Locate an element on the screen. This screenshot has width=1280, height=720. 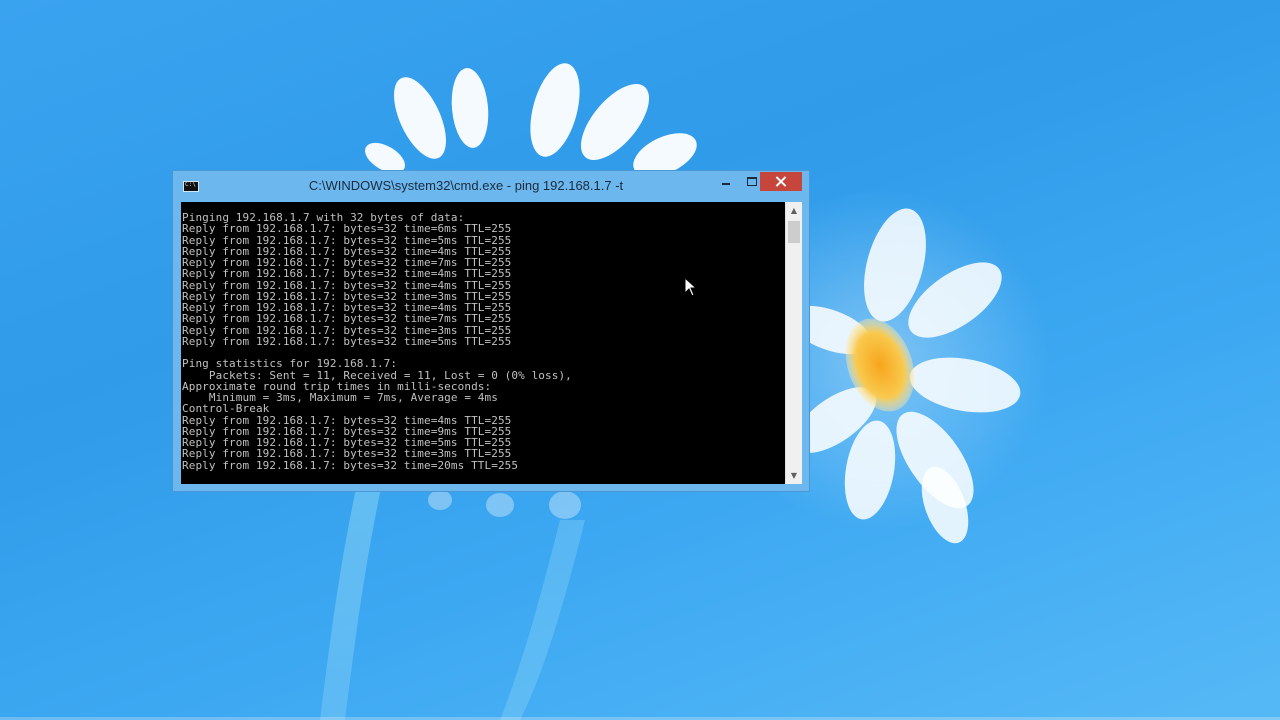
scroll-up-arrow-icon: ▲ is located at coordinates (794, 210).